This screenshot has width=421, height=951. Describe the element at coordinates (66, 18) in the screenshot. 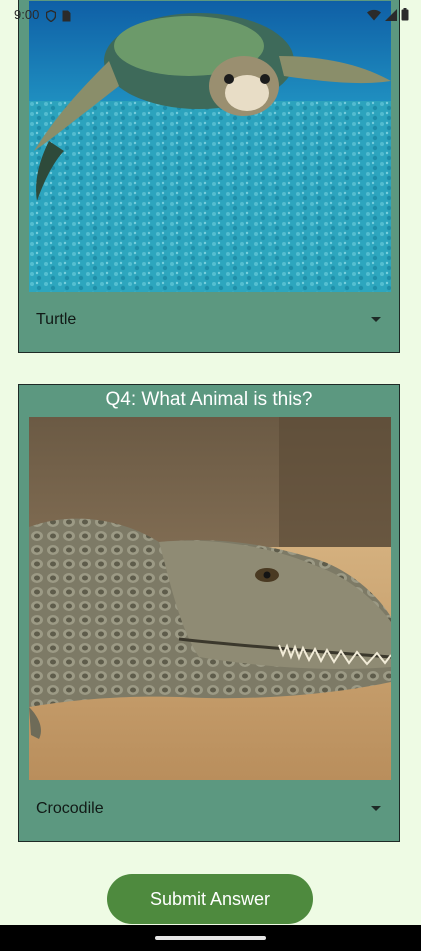

I see `sim-card-icon` at that location.